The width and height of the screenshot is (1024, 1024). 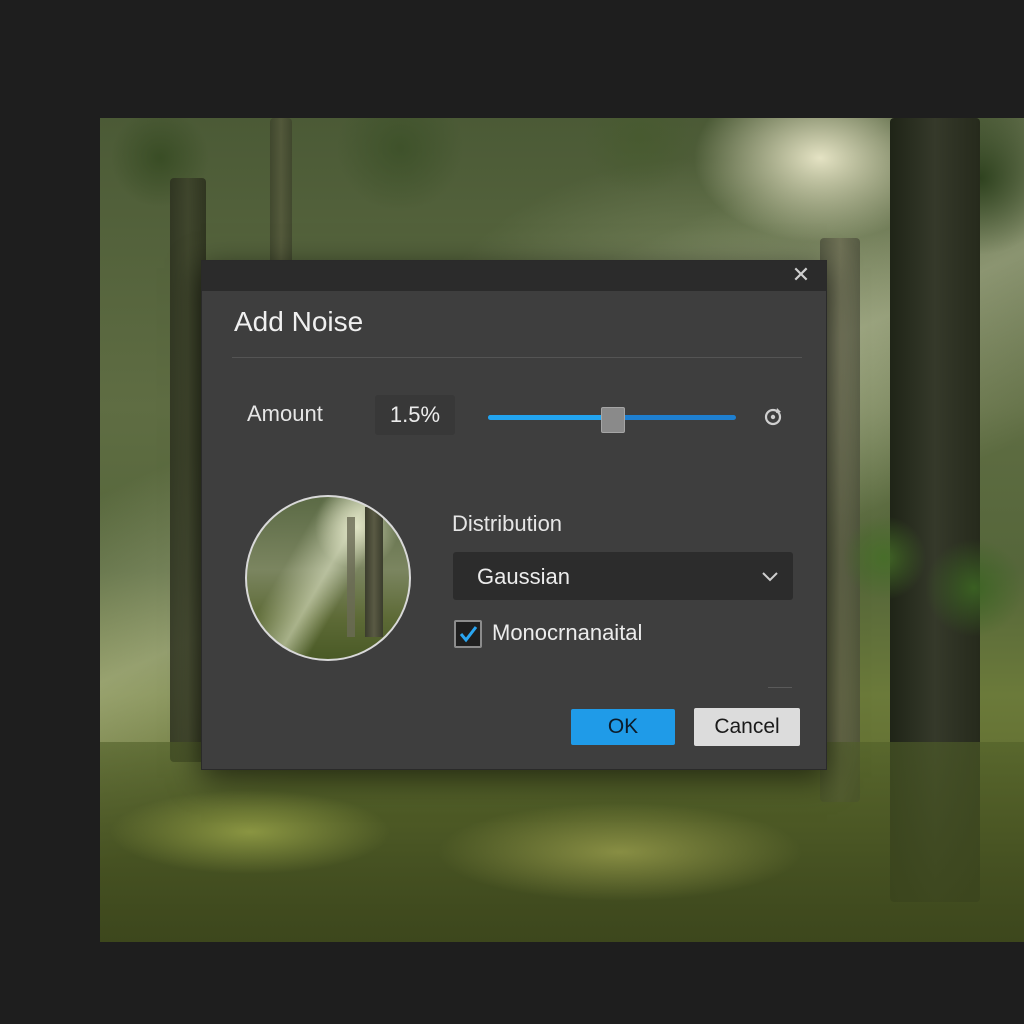 I want to click on distribution-value: Gaussian, so click(x=523, y=576).